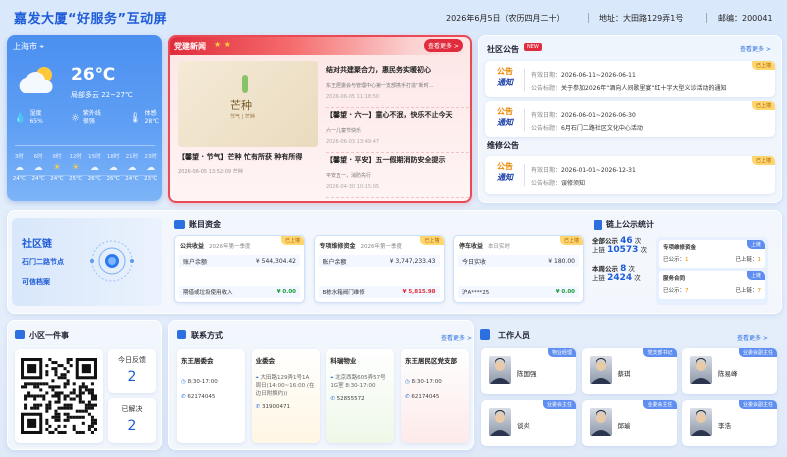 This screenshot has height=457, width=787. I want to click on published-label: 已公示：, so click(674, 291).